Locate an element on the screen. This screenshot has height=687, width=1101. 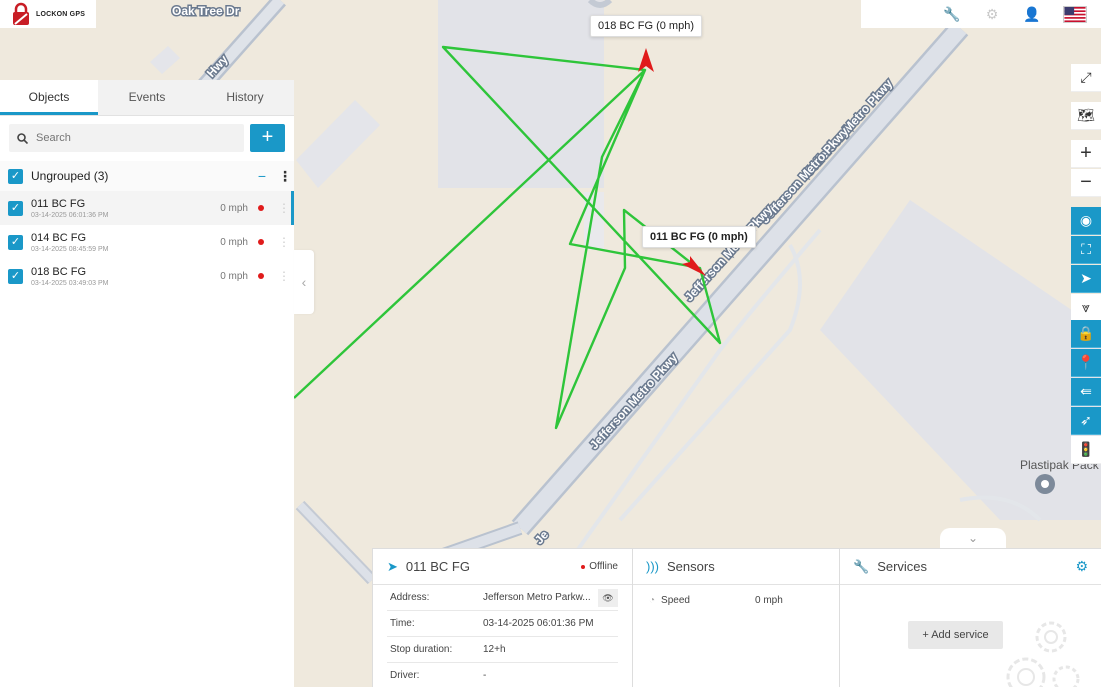
lock-icon: 🔒 is located at coordinates (1086, 333).